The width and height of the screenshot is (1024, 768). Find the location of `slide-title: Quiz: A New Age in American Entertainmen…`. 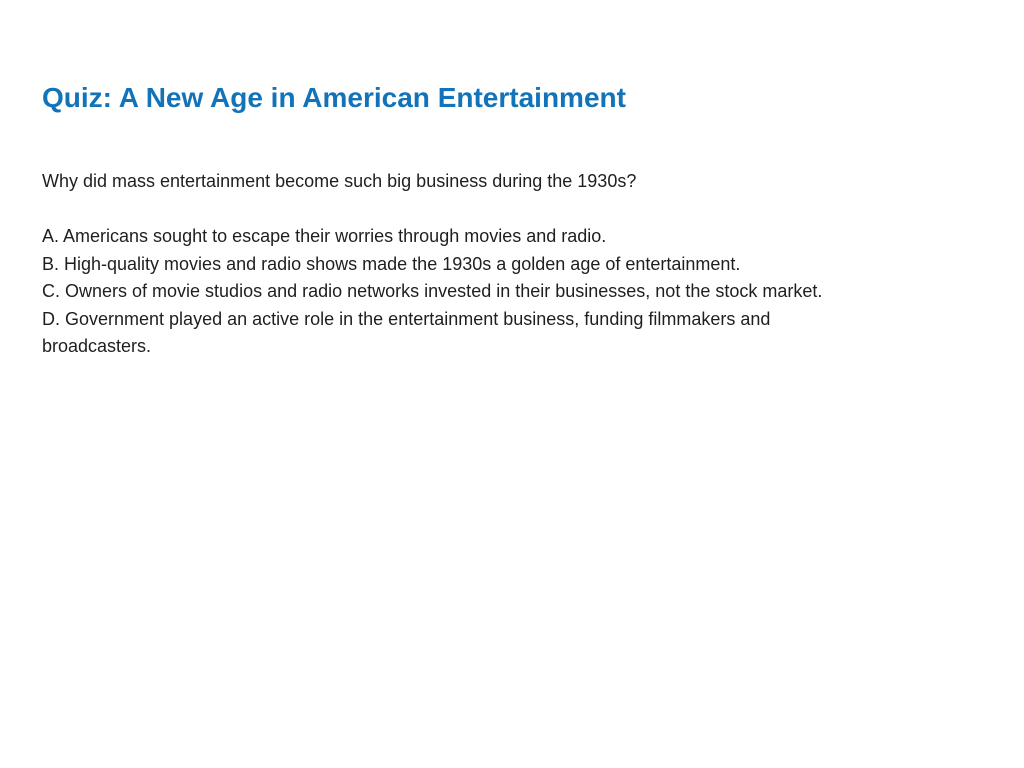

slide-title: Quiz: A New Age in American Entertainmen… is located at coordinates (334, 97).